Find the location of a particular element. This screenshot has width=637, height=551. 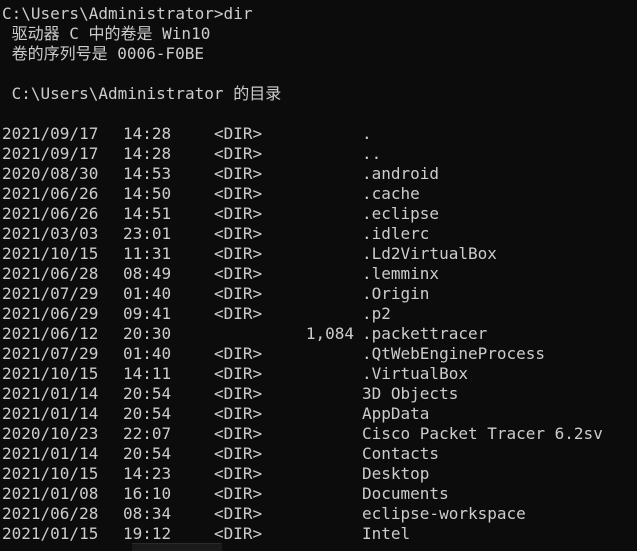

entry-time: 16:10 is located at coordinates (147, 493).